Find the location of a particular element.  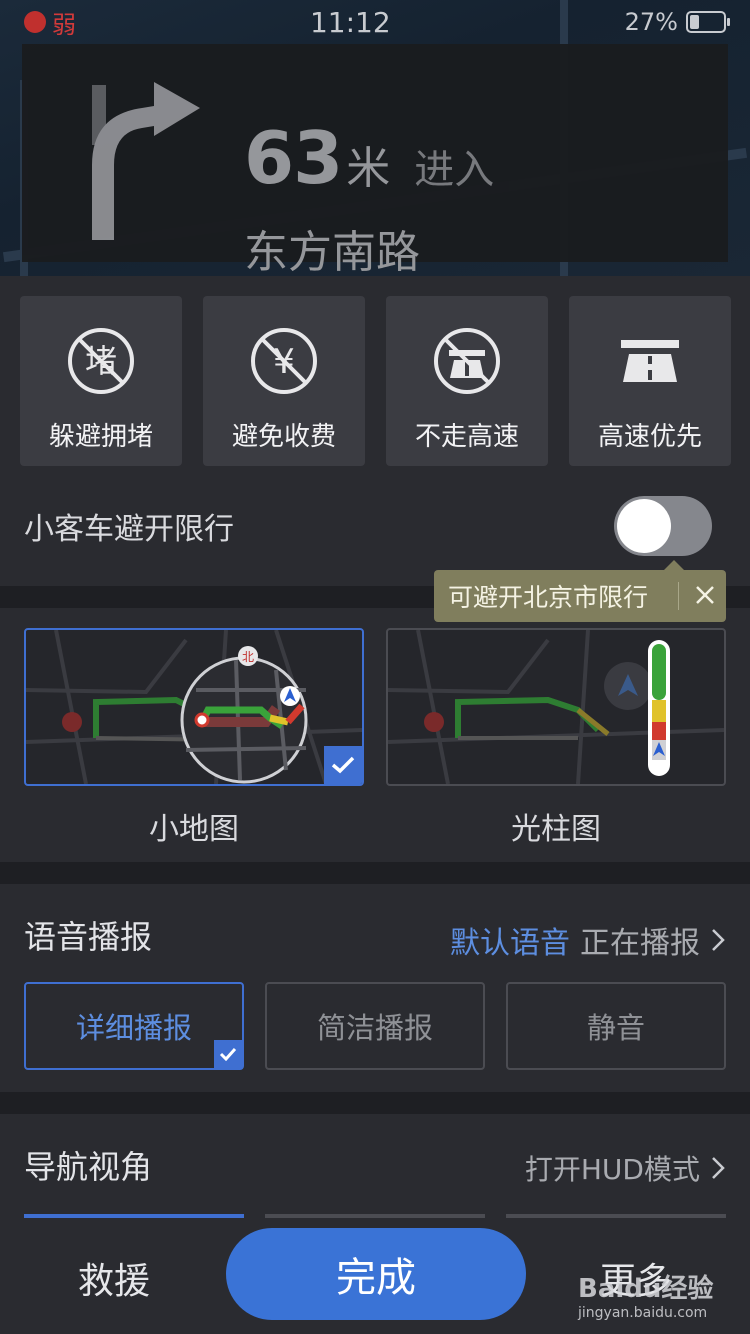

voice-mode-detailed: 详细播报 is located at coordinates (134, 1026).